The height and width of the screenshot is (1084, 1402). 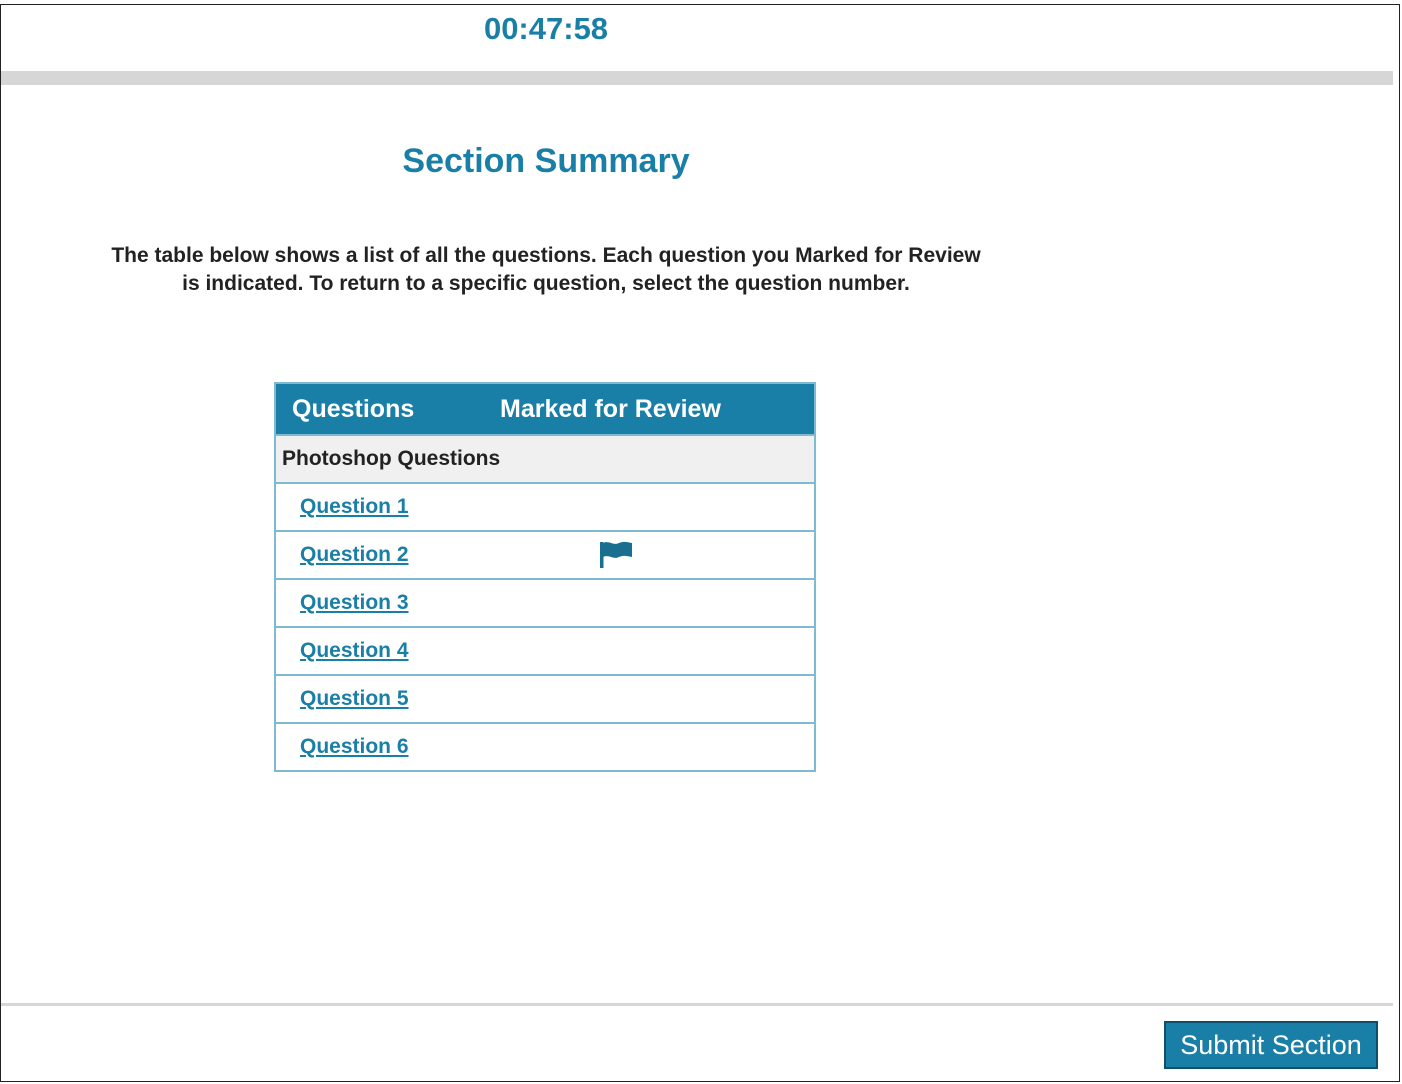 I want to click on page-title: Section Summary, so click(x=546, y=161).